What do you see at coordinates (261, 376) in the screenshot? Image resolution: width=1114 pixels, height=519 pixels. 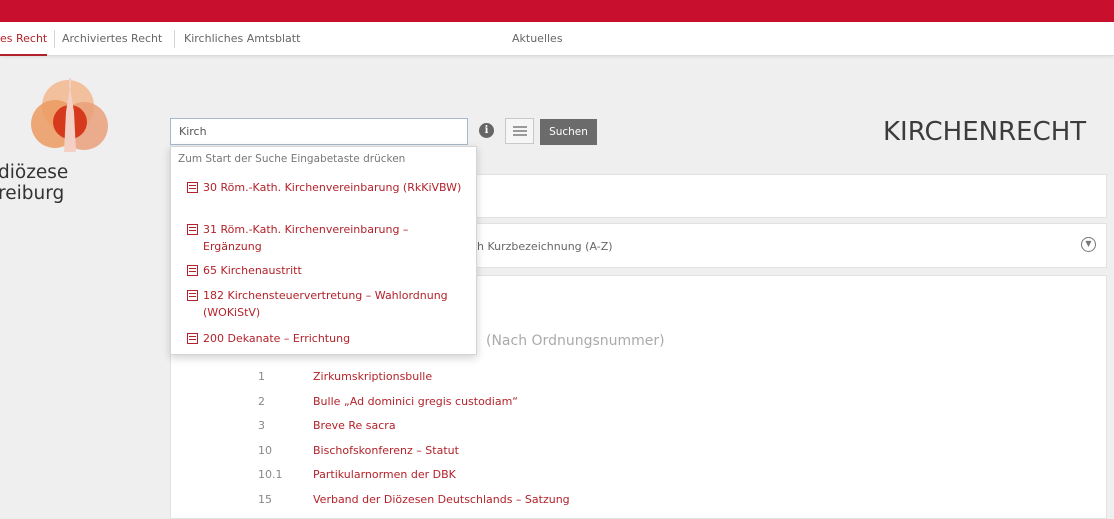 I see `law-number: 1` at bounding box center [261, 376].